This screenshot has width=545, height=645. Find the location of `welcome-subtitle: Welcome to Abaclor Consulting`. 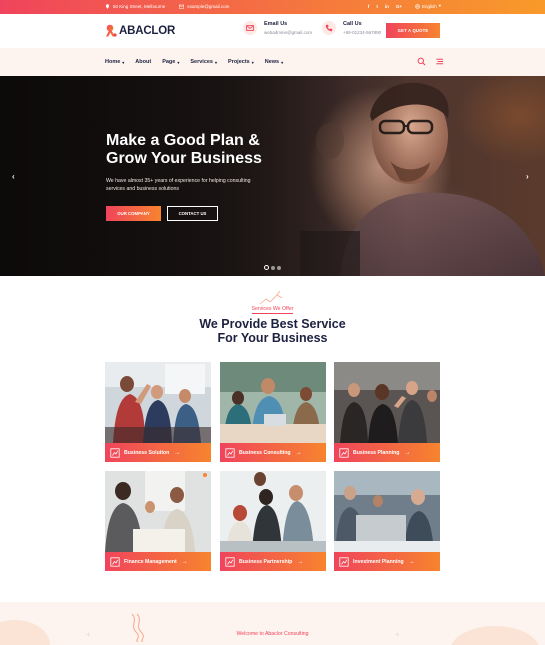

welcome-subtitle: Welcome to Abaclor Consulting is located at coordinates (272, 634).